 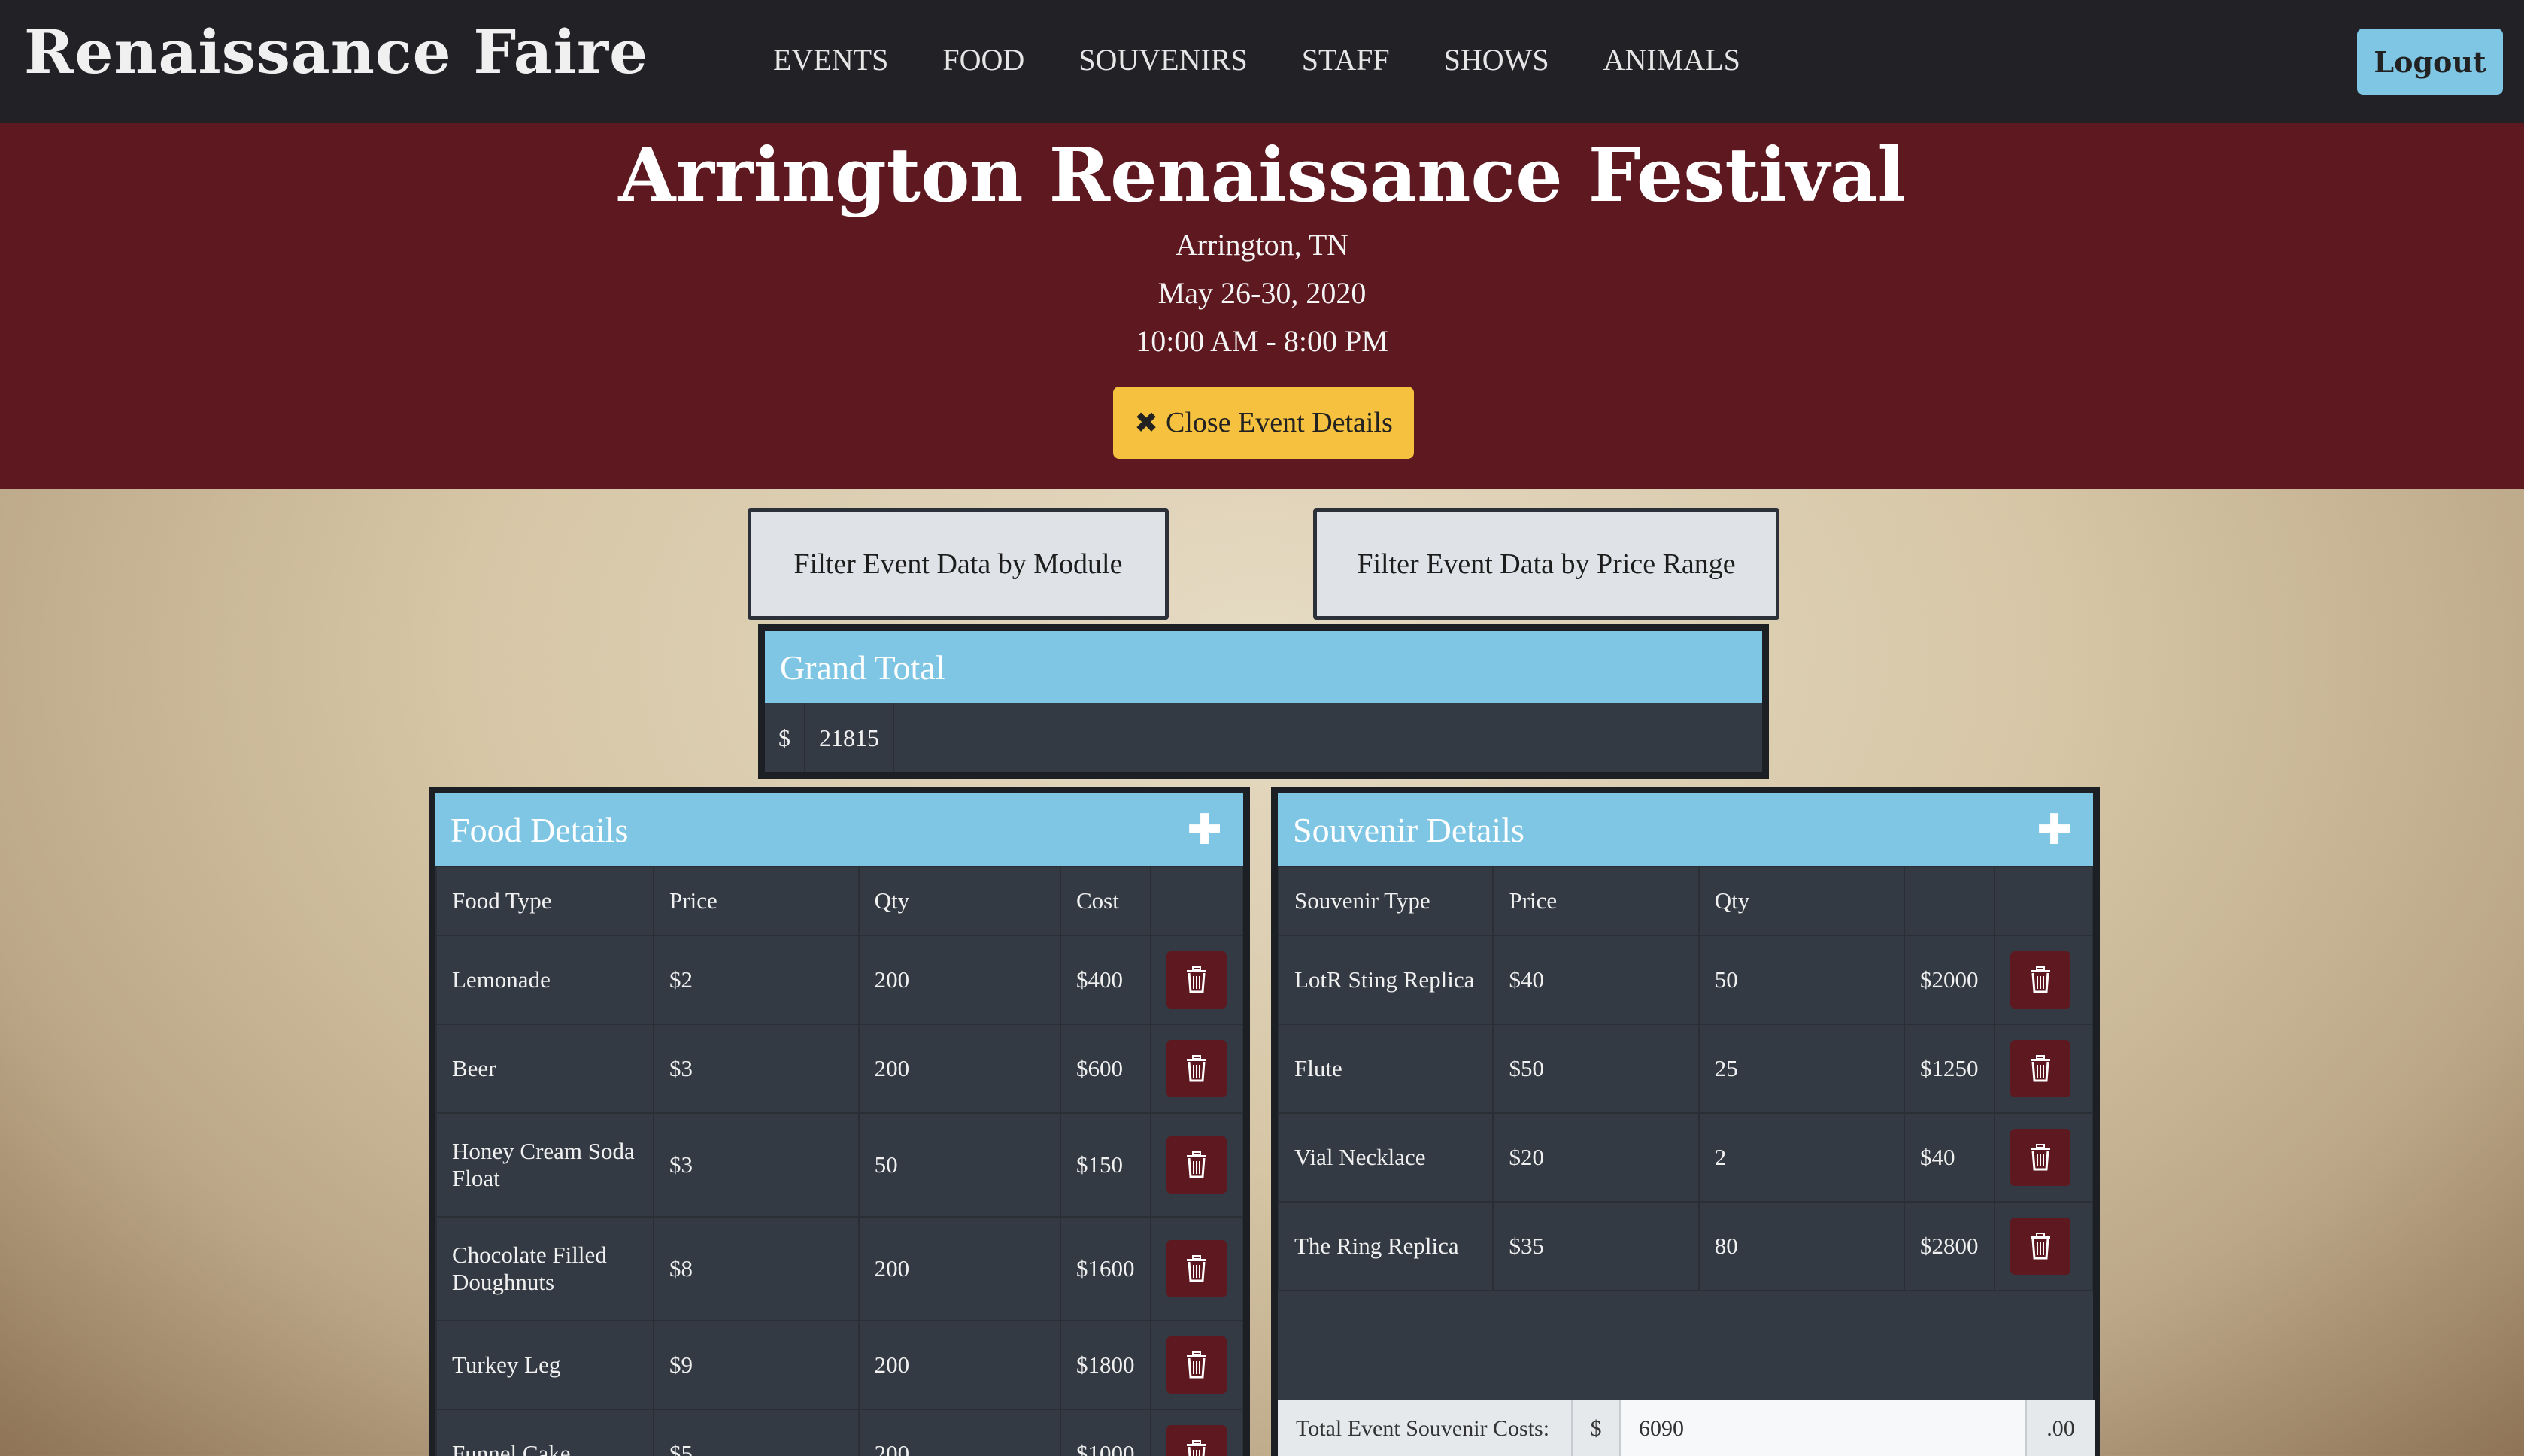 I want to click on souvenir-total-label: Total Event Souvenir Costs:, so click(x=1425, y=1428).